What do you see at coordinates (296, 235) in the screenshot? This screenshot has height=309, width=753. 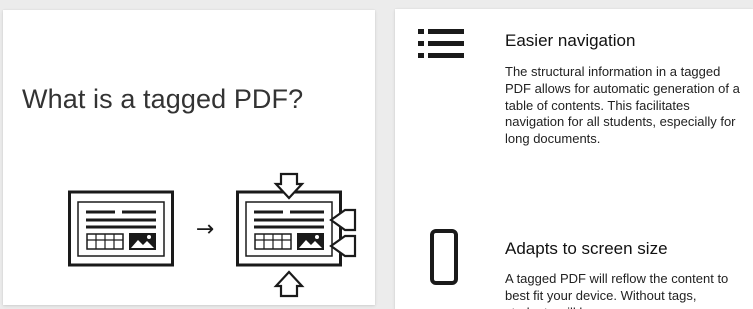 I see `tagged-document-icon` at bounding box center [296, 235].